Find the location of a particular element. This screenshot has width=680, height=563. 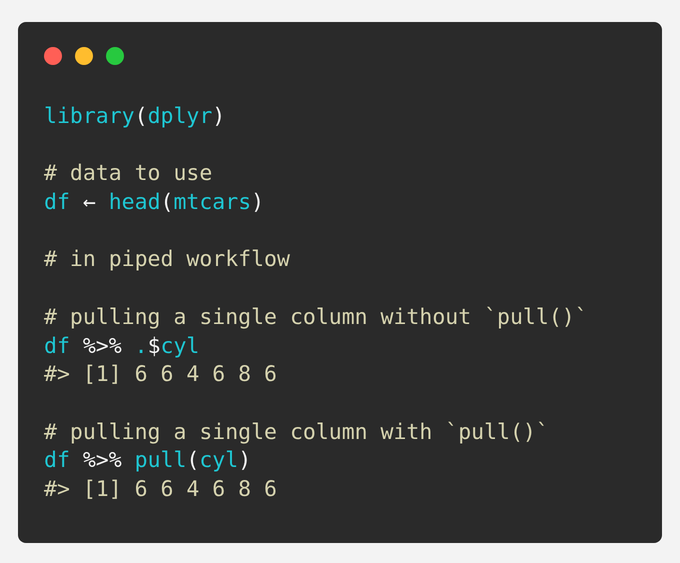

code-line: library(dplyr) is located at coordinates (135, 117).